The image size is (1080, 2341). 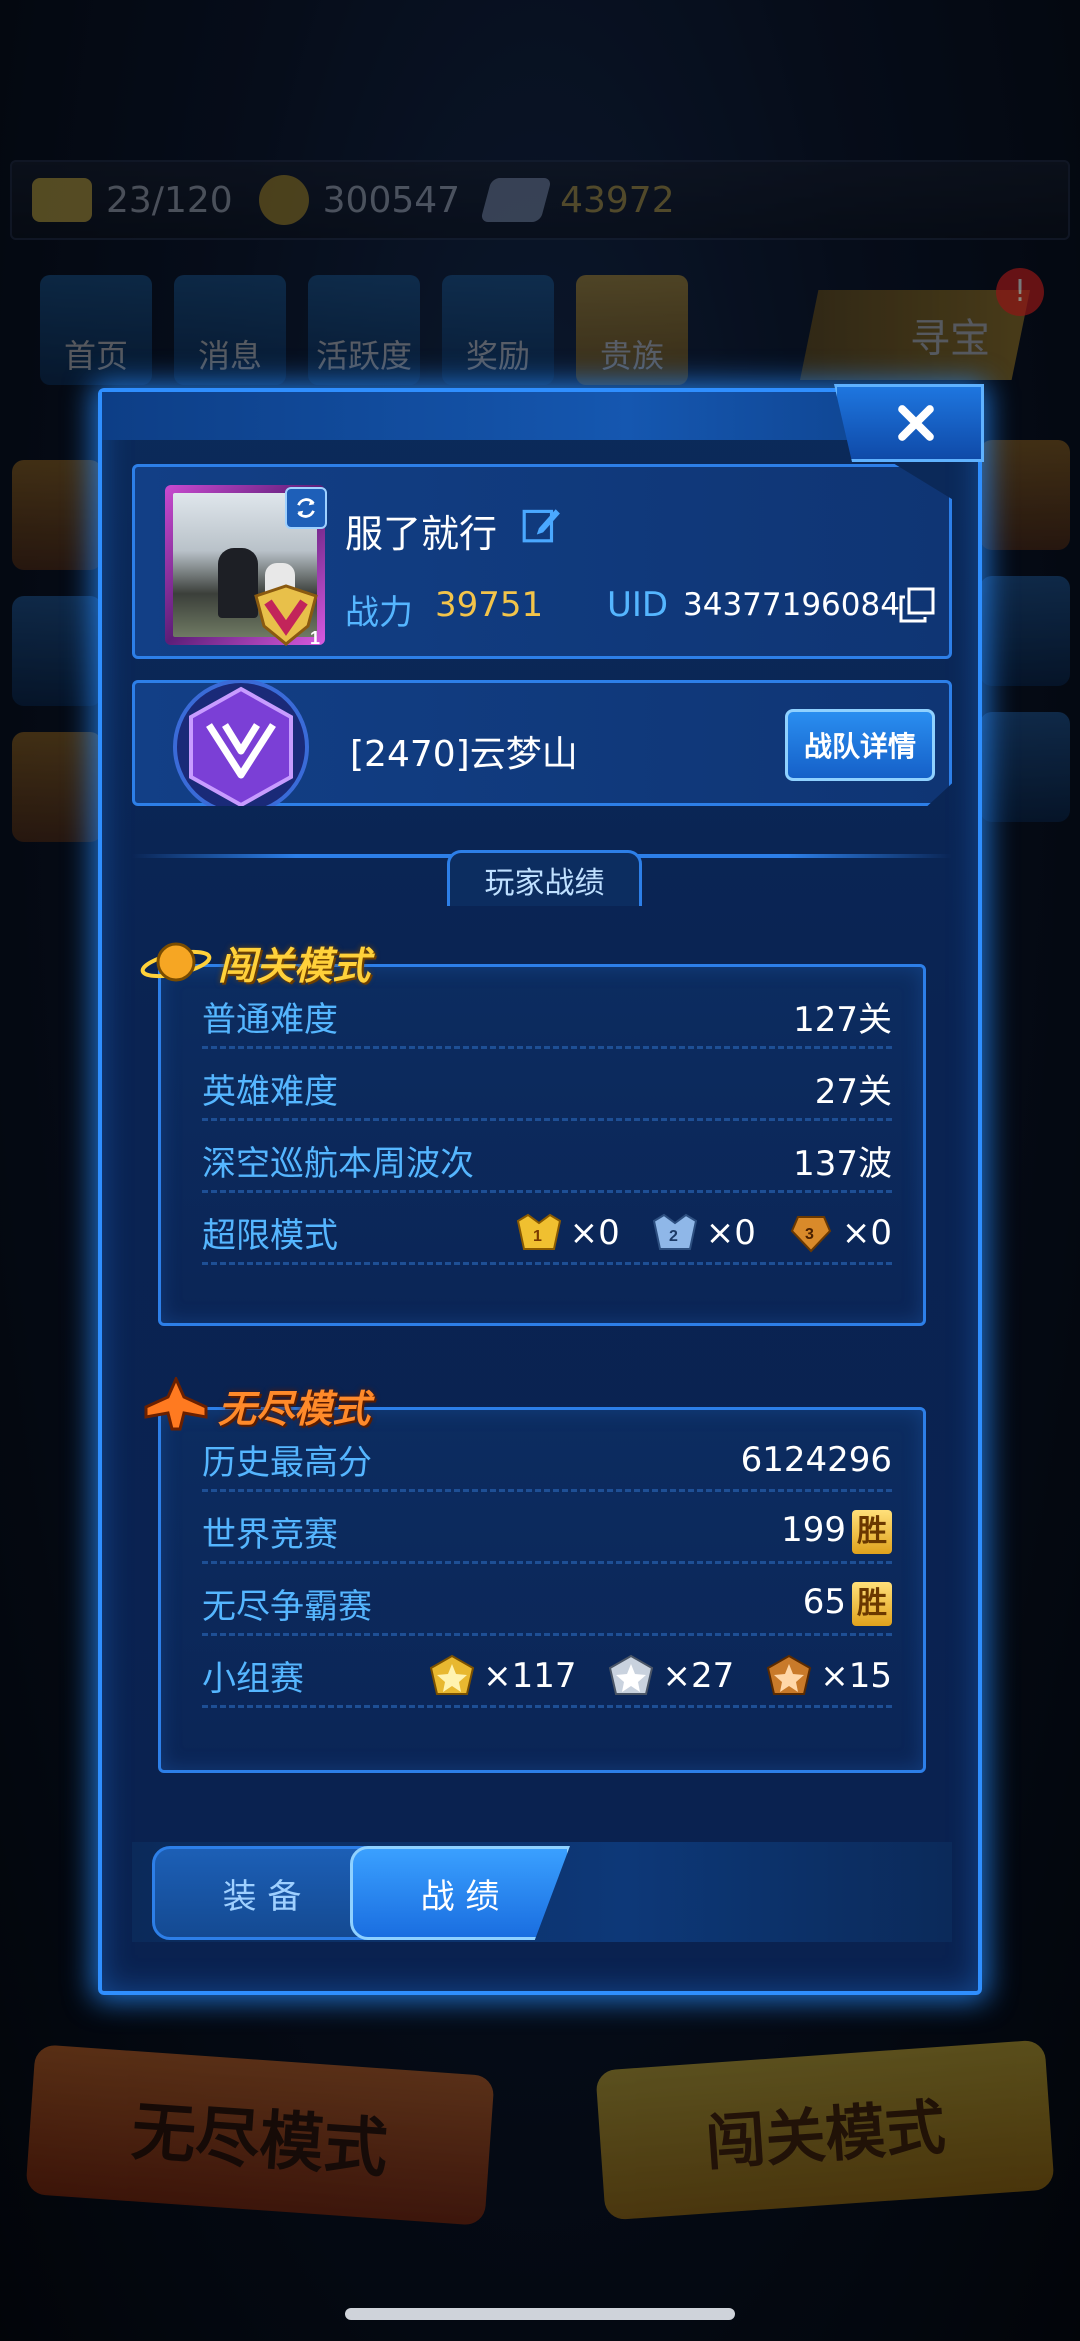 I want to click on team-card: [2470]云梦山 战队详情, so click(x=542, y=743).